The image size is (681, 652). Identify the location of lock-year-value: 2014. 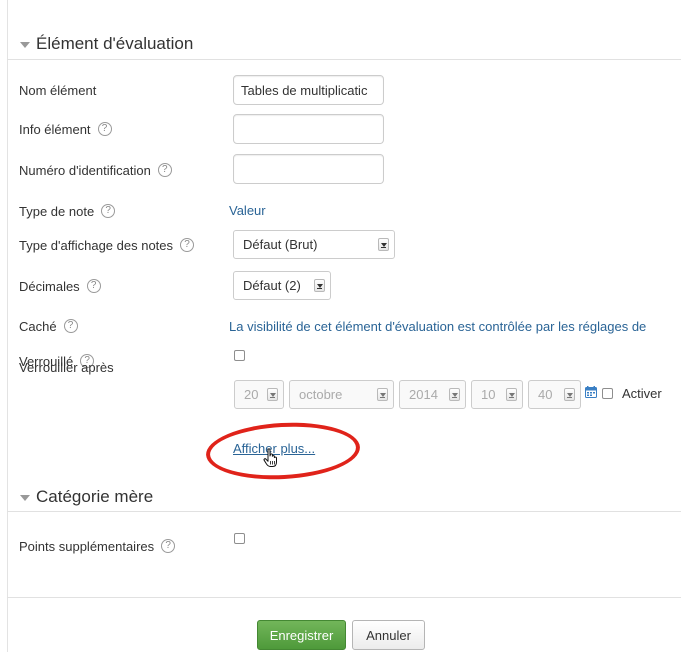
(423, 394).